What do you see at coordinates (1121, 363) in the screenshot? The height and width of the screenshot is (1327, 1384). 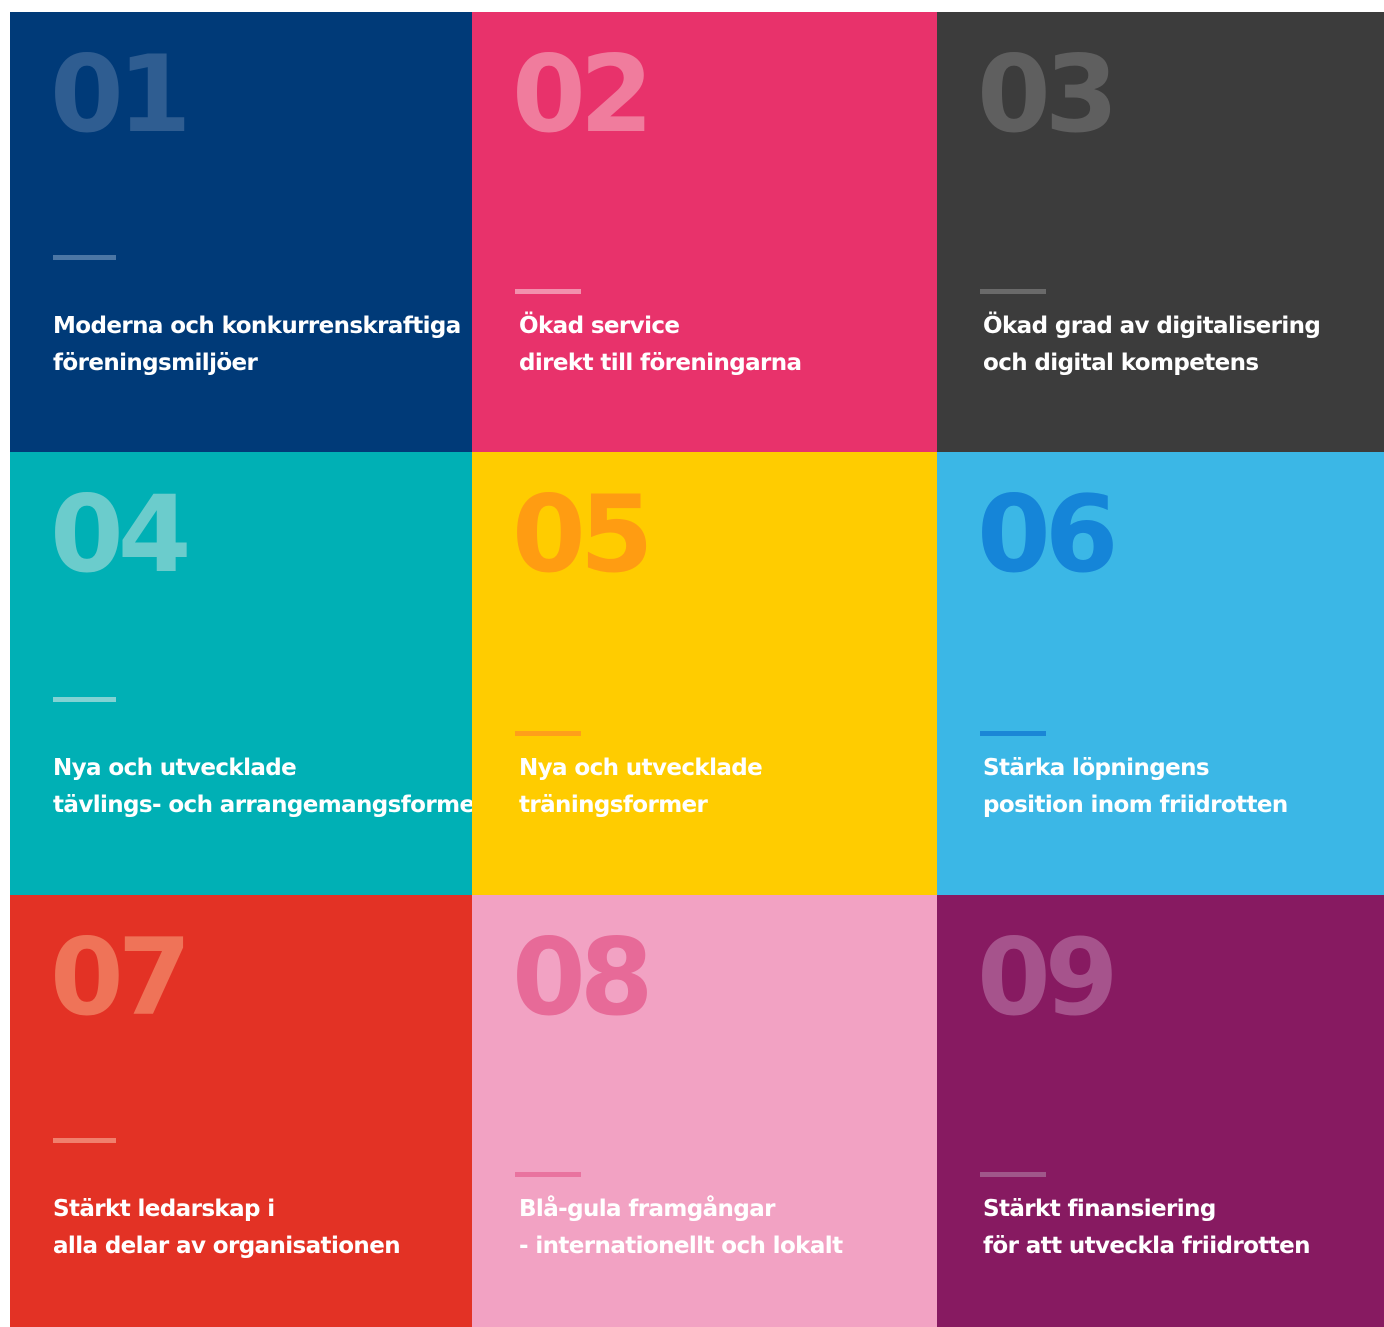 I see `goal-label-line2: och digital kompetens` at bounding box center [1121, 363].